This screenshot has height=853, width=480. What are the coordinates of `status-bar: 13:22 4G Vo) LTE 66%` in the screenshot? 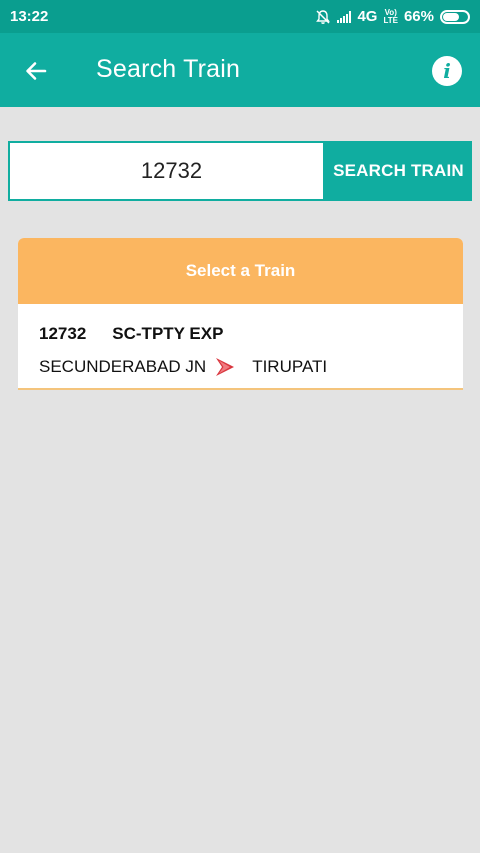 It's located at (240, 16).